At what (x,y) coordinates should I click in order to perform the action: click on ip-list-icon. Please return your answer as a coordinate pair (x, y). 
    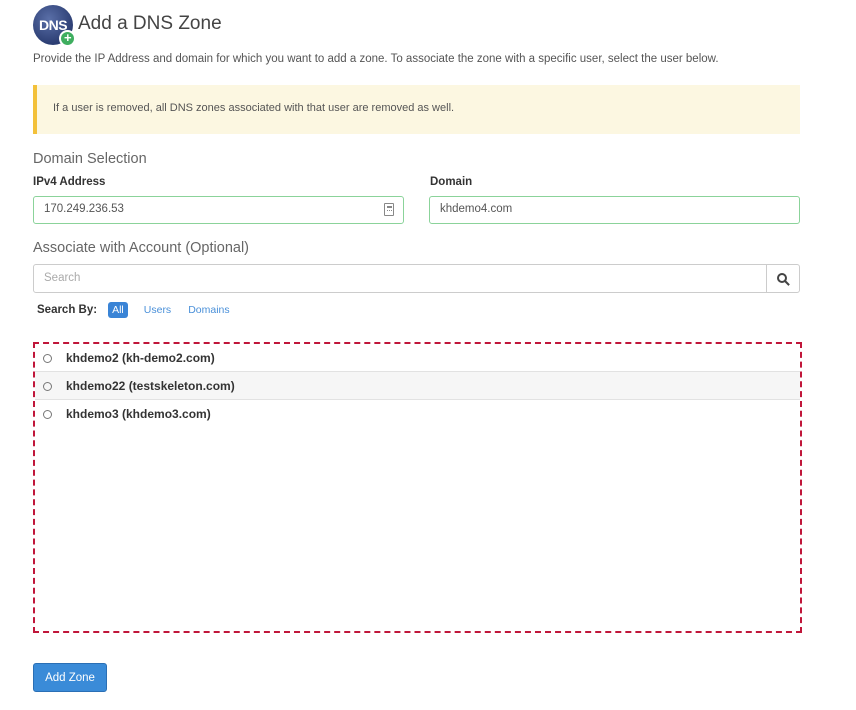
    Looking at the image, I should click on (389, 209).